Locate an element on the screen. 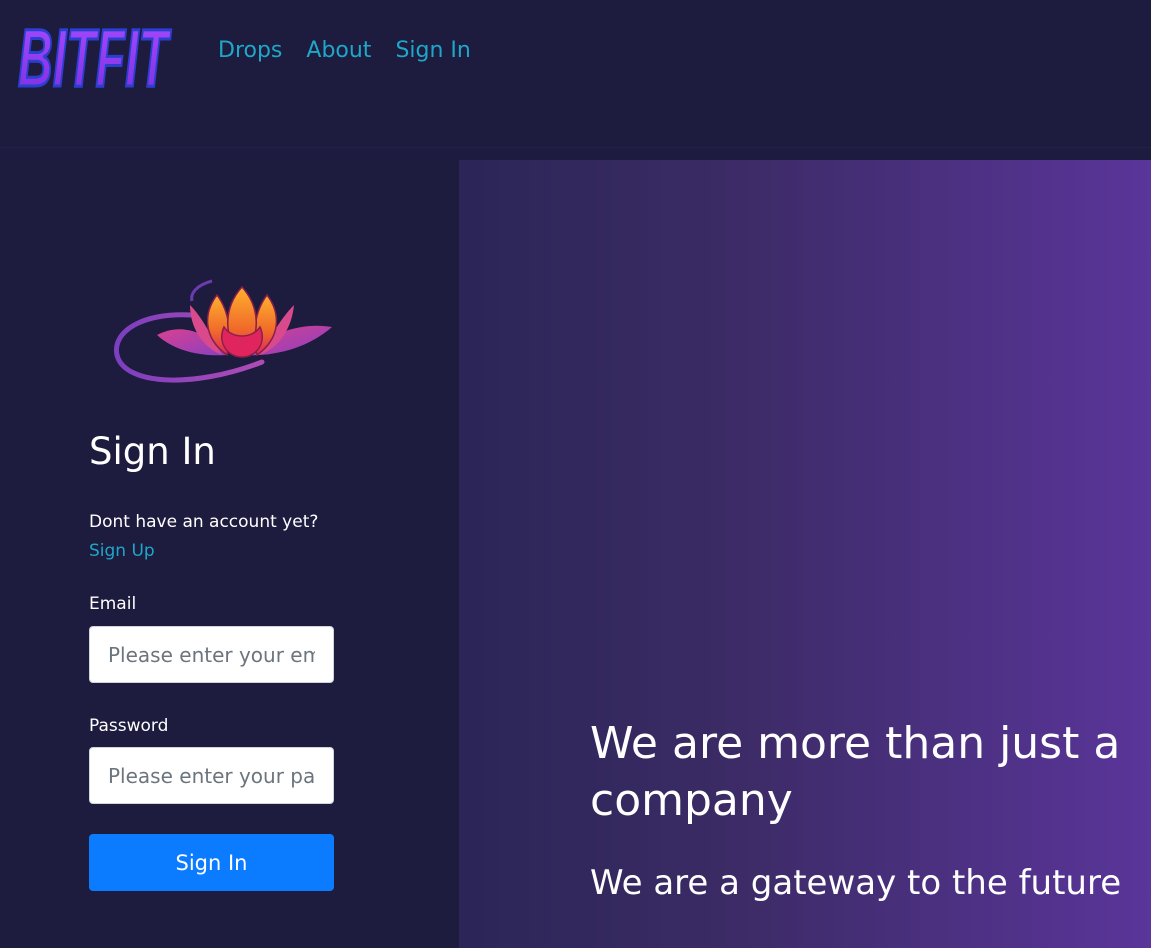 This screenshot has width=1151, height=948. nav-signin: Sign In is located at coordinates (432, 50).